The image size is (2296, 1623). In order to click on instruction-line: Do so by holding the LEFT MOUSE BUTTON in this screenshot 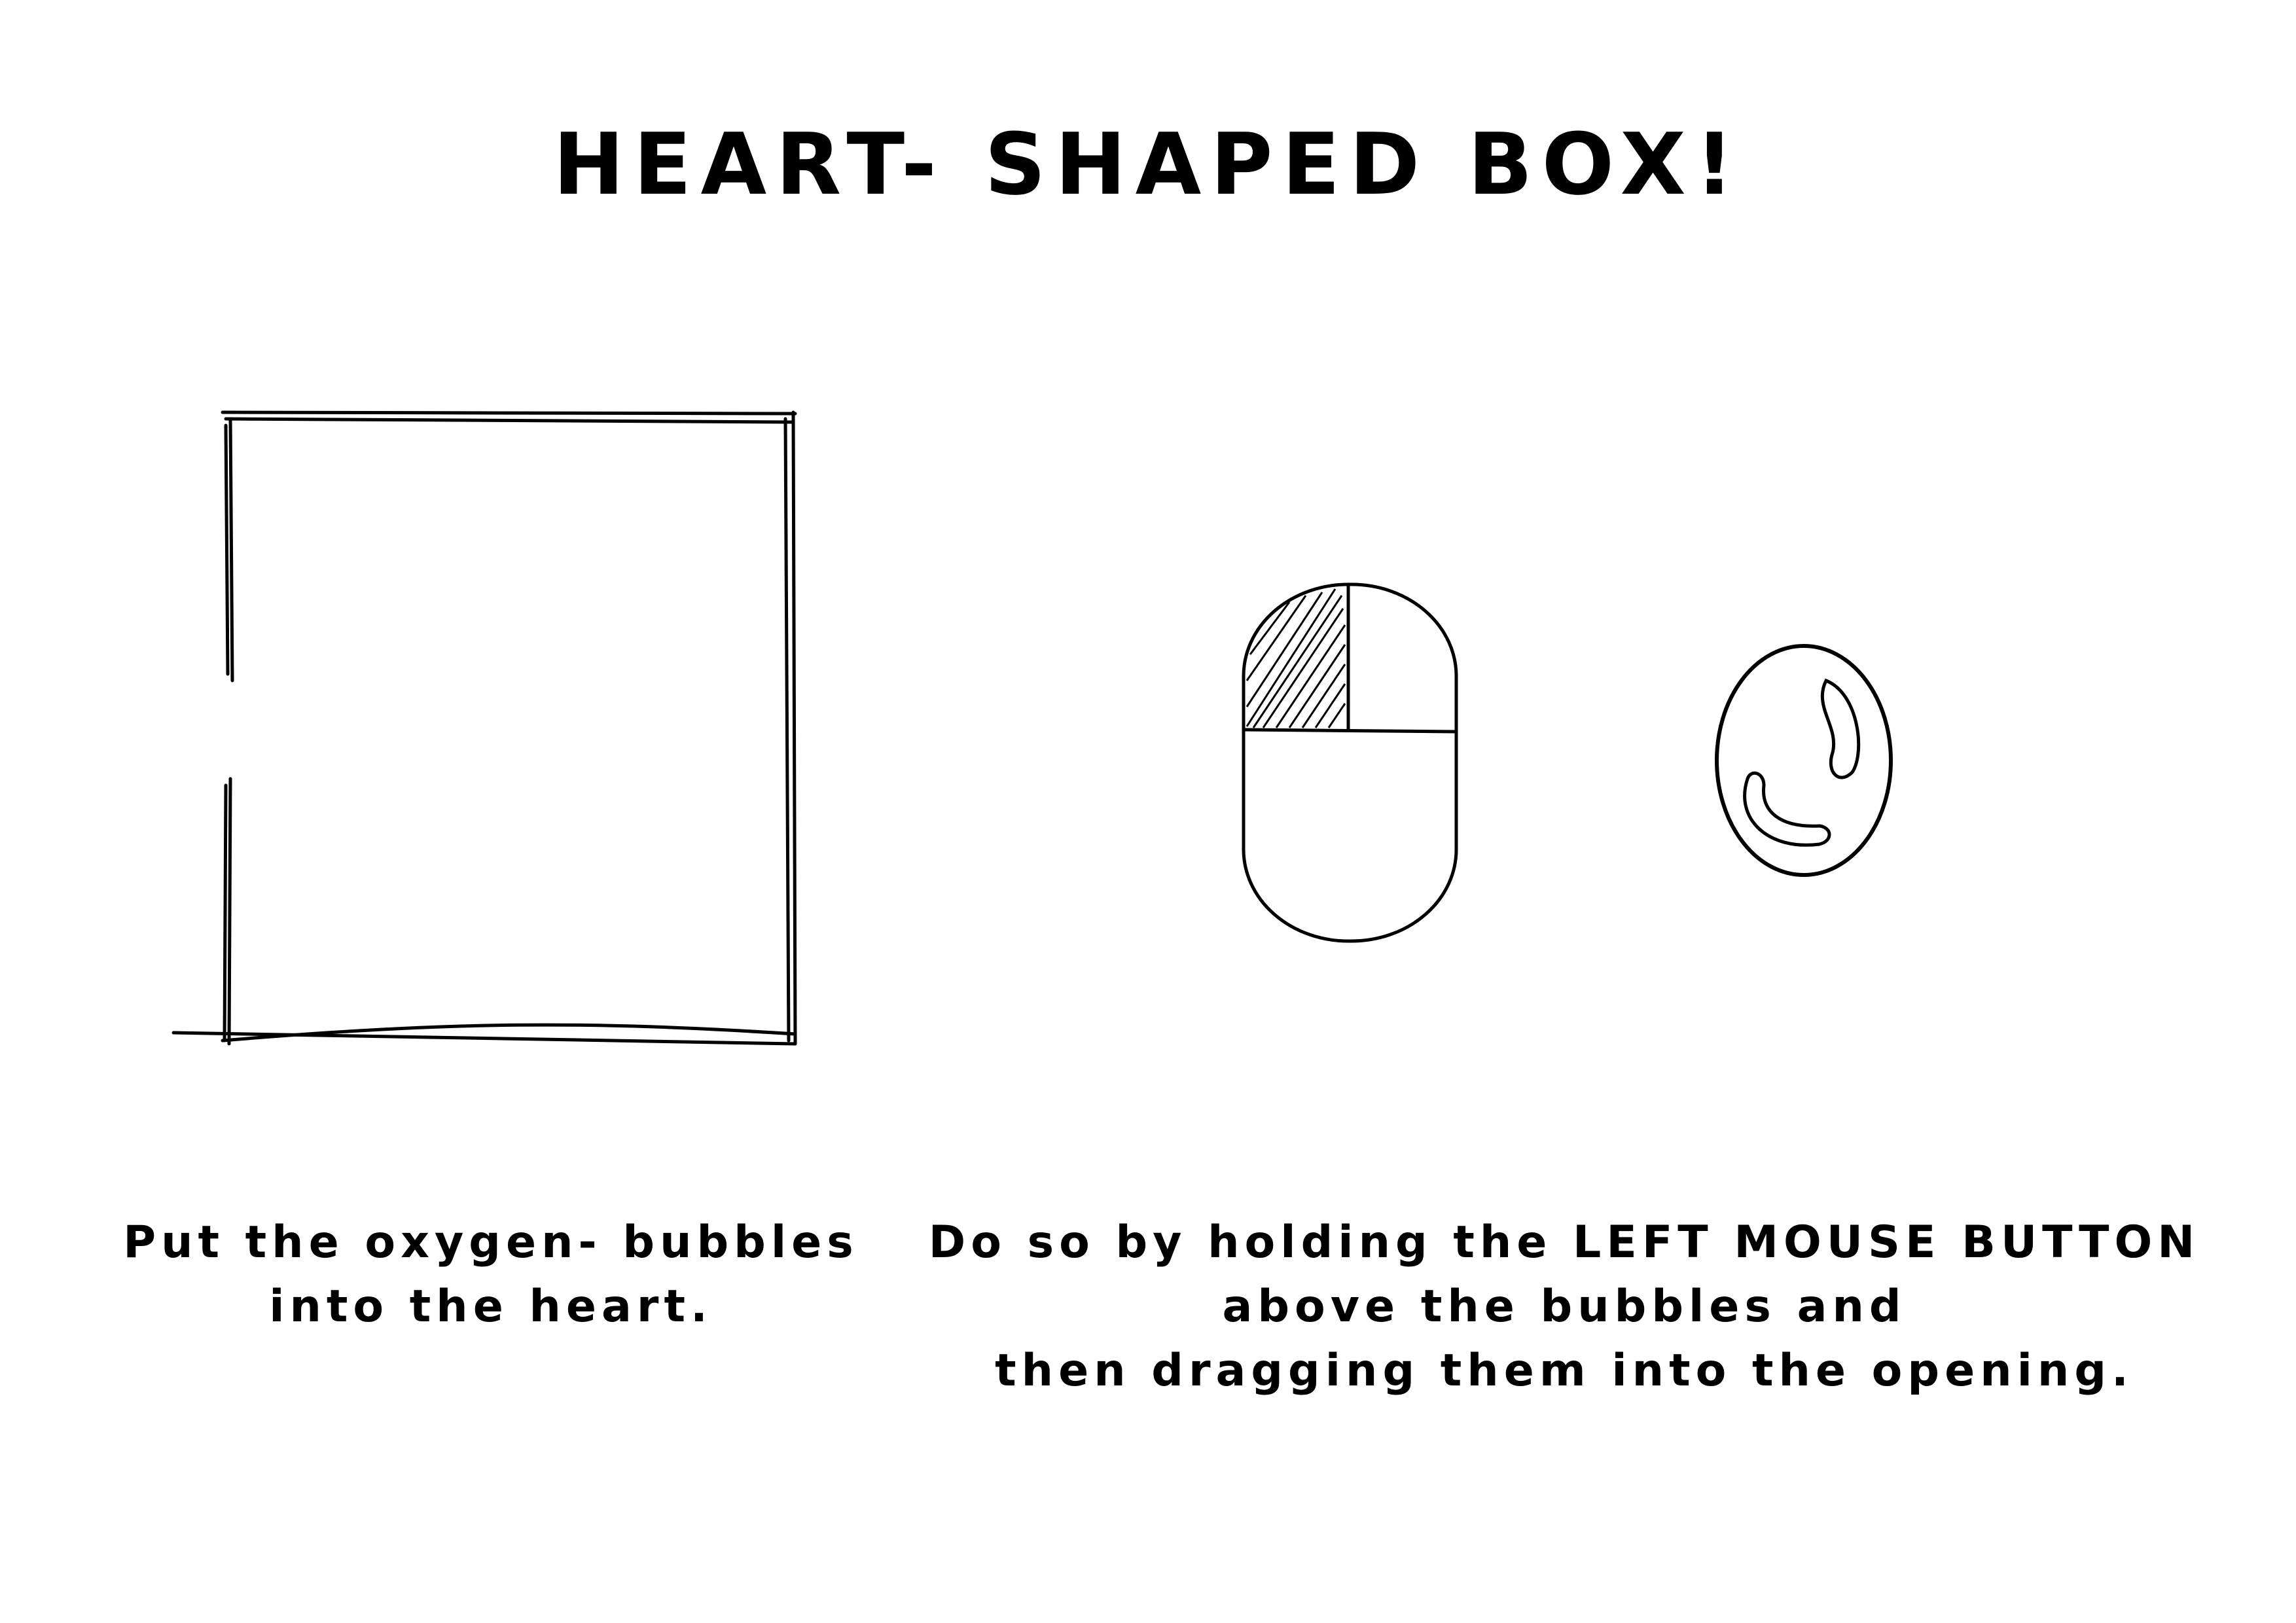, I will do `click(1564, 1242)`.